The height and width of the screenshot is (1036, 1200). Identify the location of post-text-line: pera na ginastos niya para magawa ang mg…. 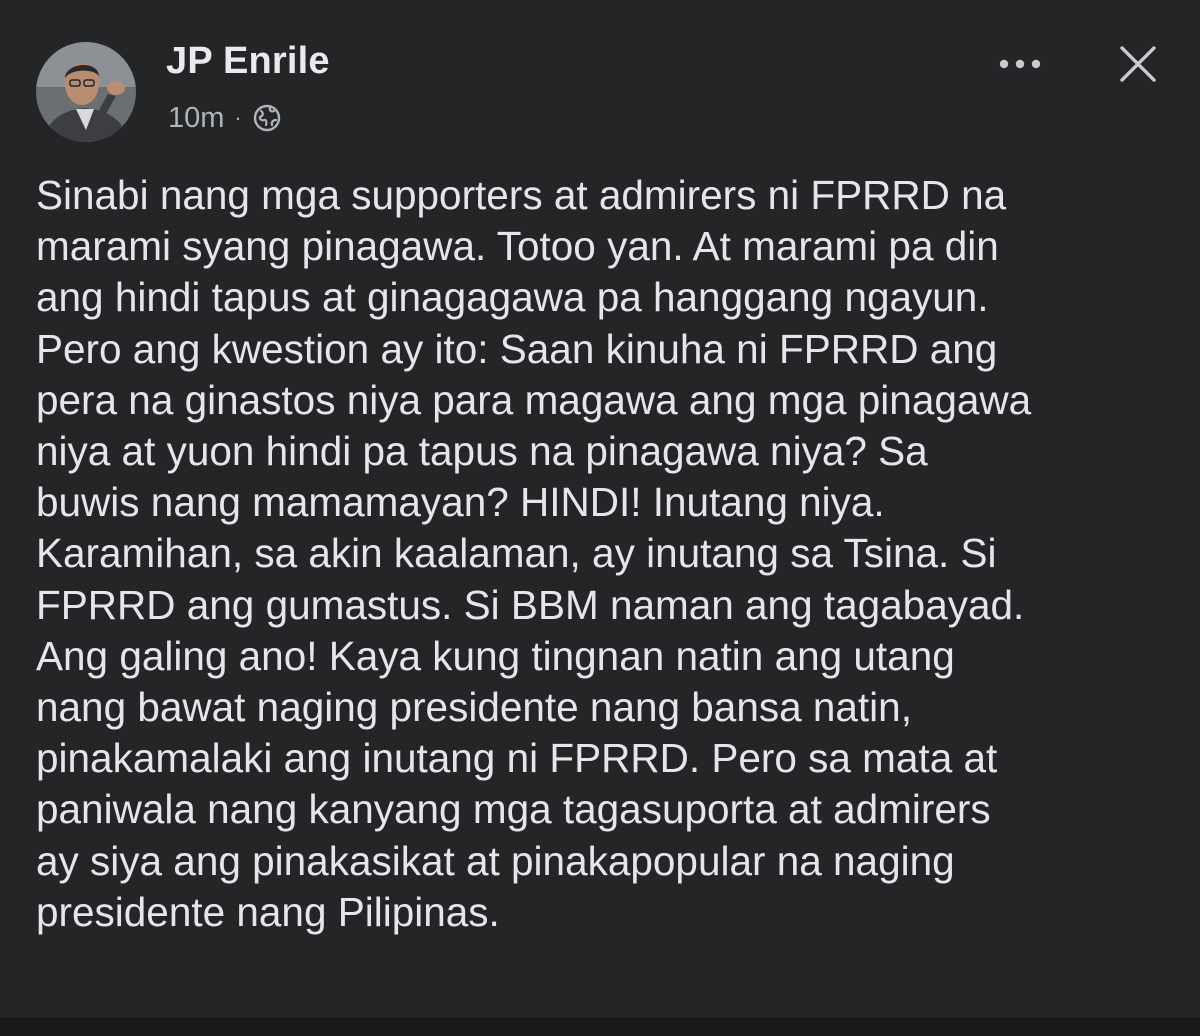
(534, 399).